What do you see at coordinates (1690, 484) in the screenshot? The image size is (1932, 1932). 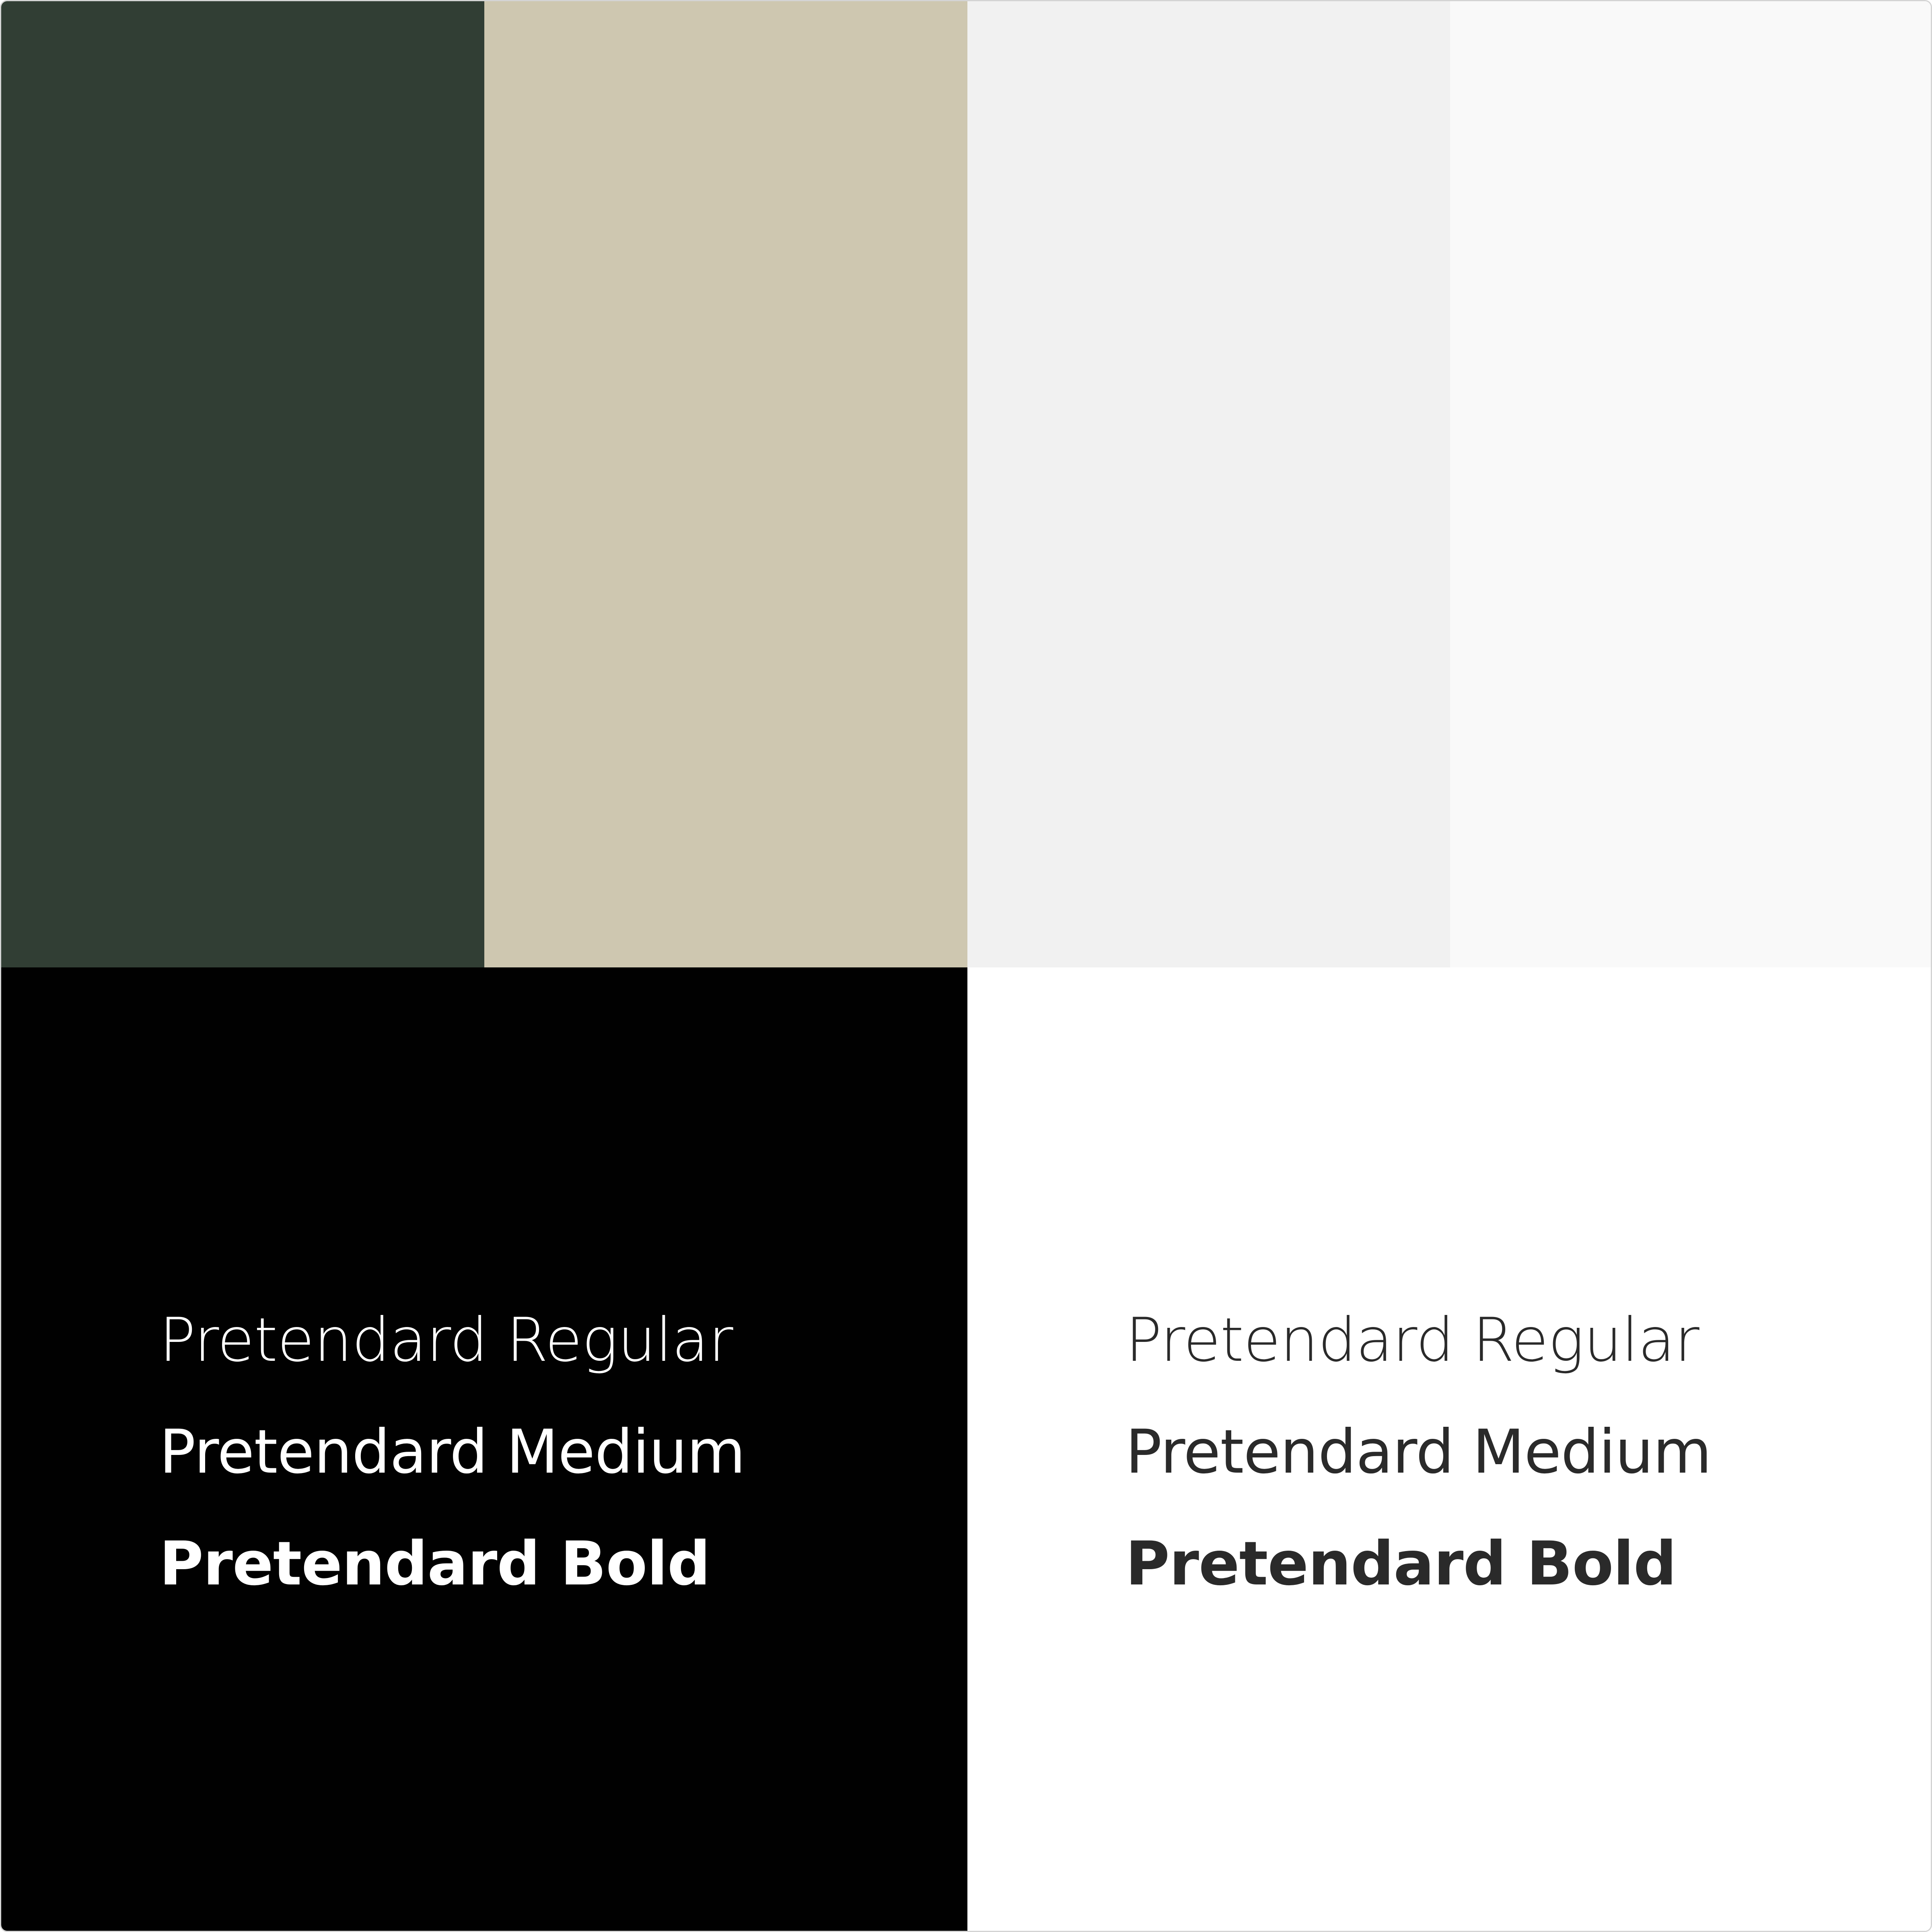 I see `swatch-off-white` at bounding box center [1690, 484].